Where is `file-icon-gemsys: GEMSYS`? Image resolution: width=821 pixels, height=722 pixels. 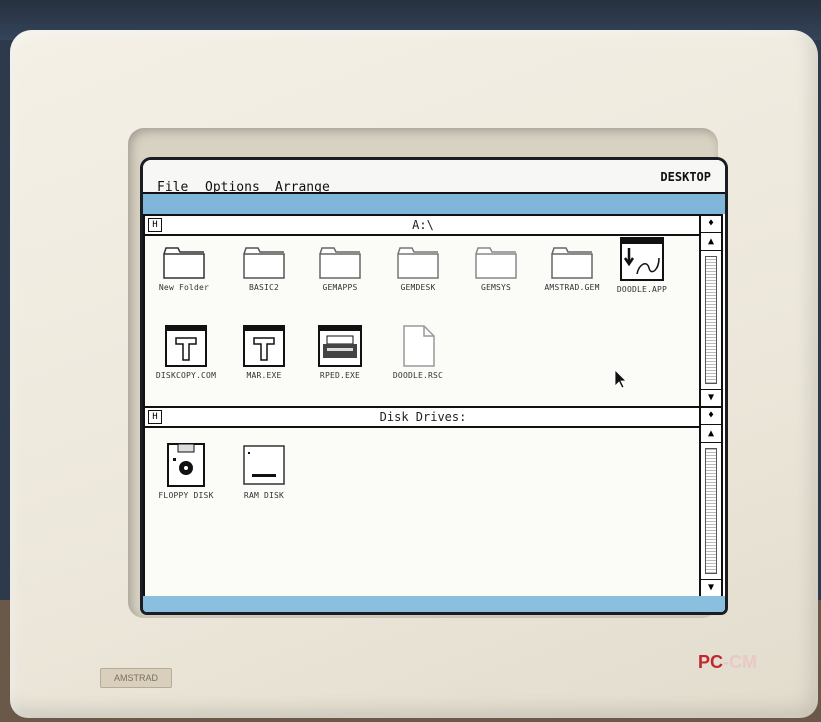
file-icon-gemsys: GEMSYS is located at coordinates (496, 268).